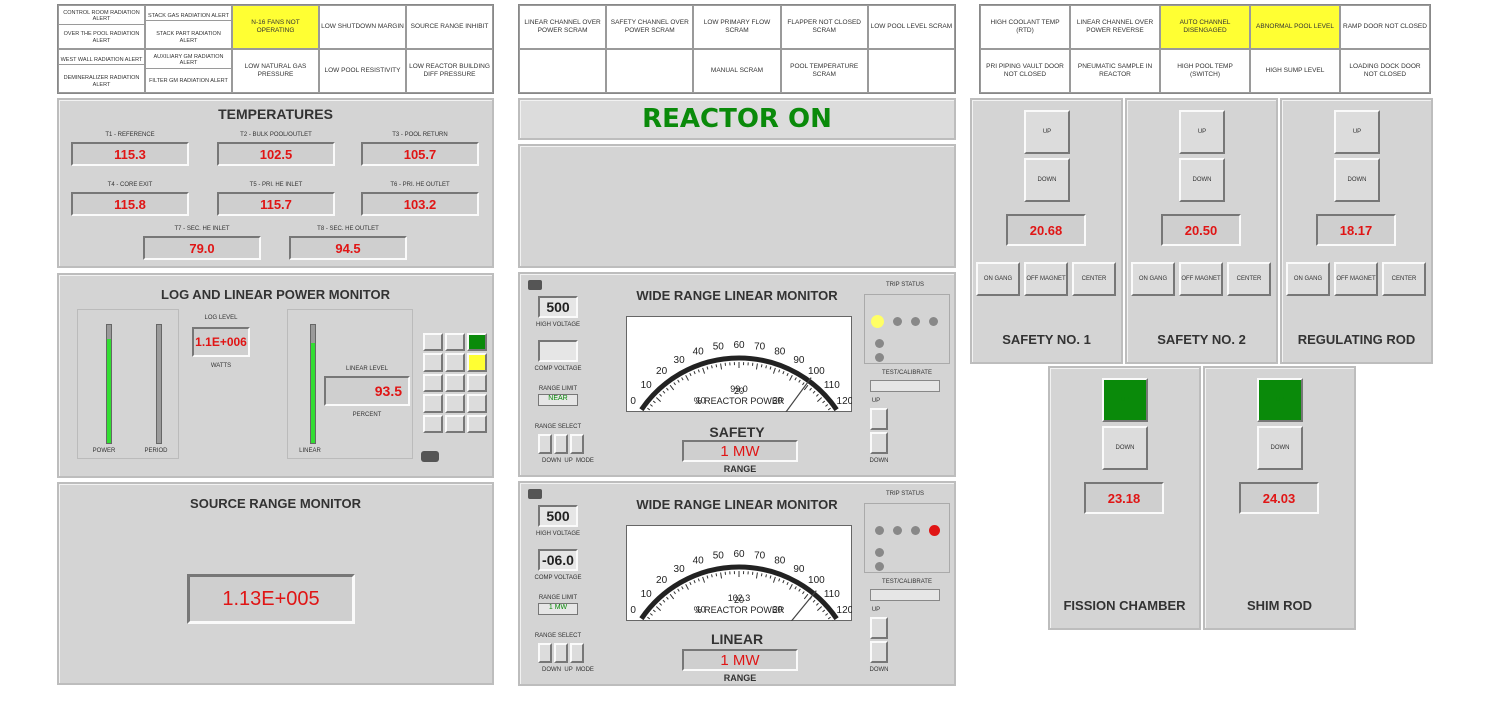  What do you see at coordinates (911, 71) in the screenshot?
I see `annunciator-cell` at bounding box center [911, 71].